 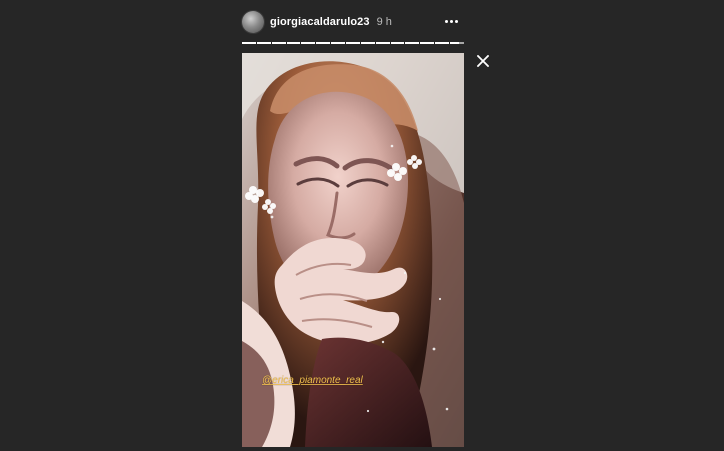 I want to click on close-icon, so click(x=483, y=61).